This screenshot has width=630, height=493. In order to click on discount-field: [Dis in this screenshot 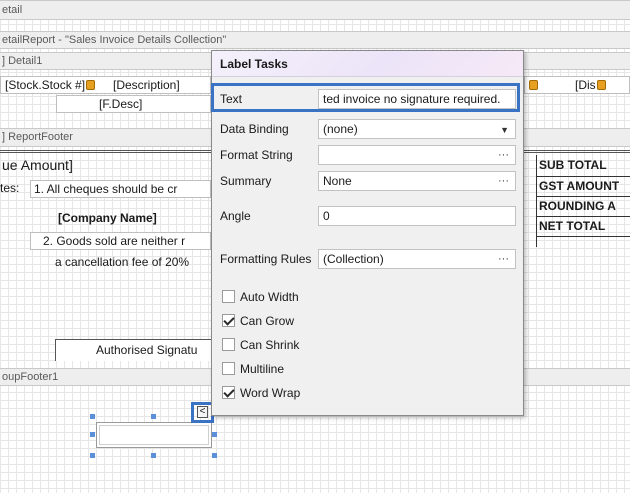, I will do `click(591, 85)`.